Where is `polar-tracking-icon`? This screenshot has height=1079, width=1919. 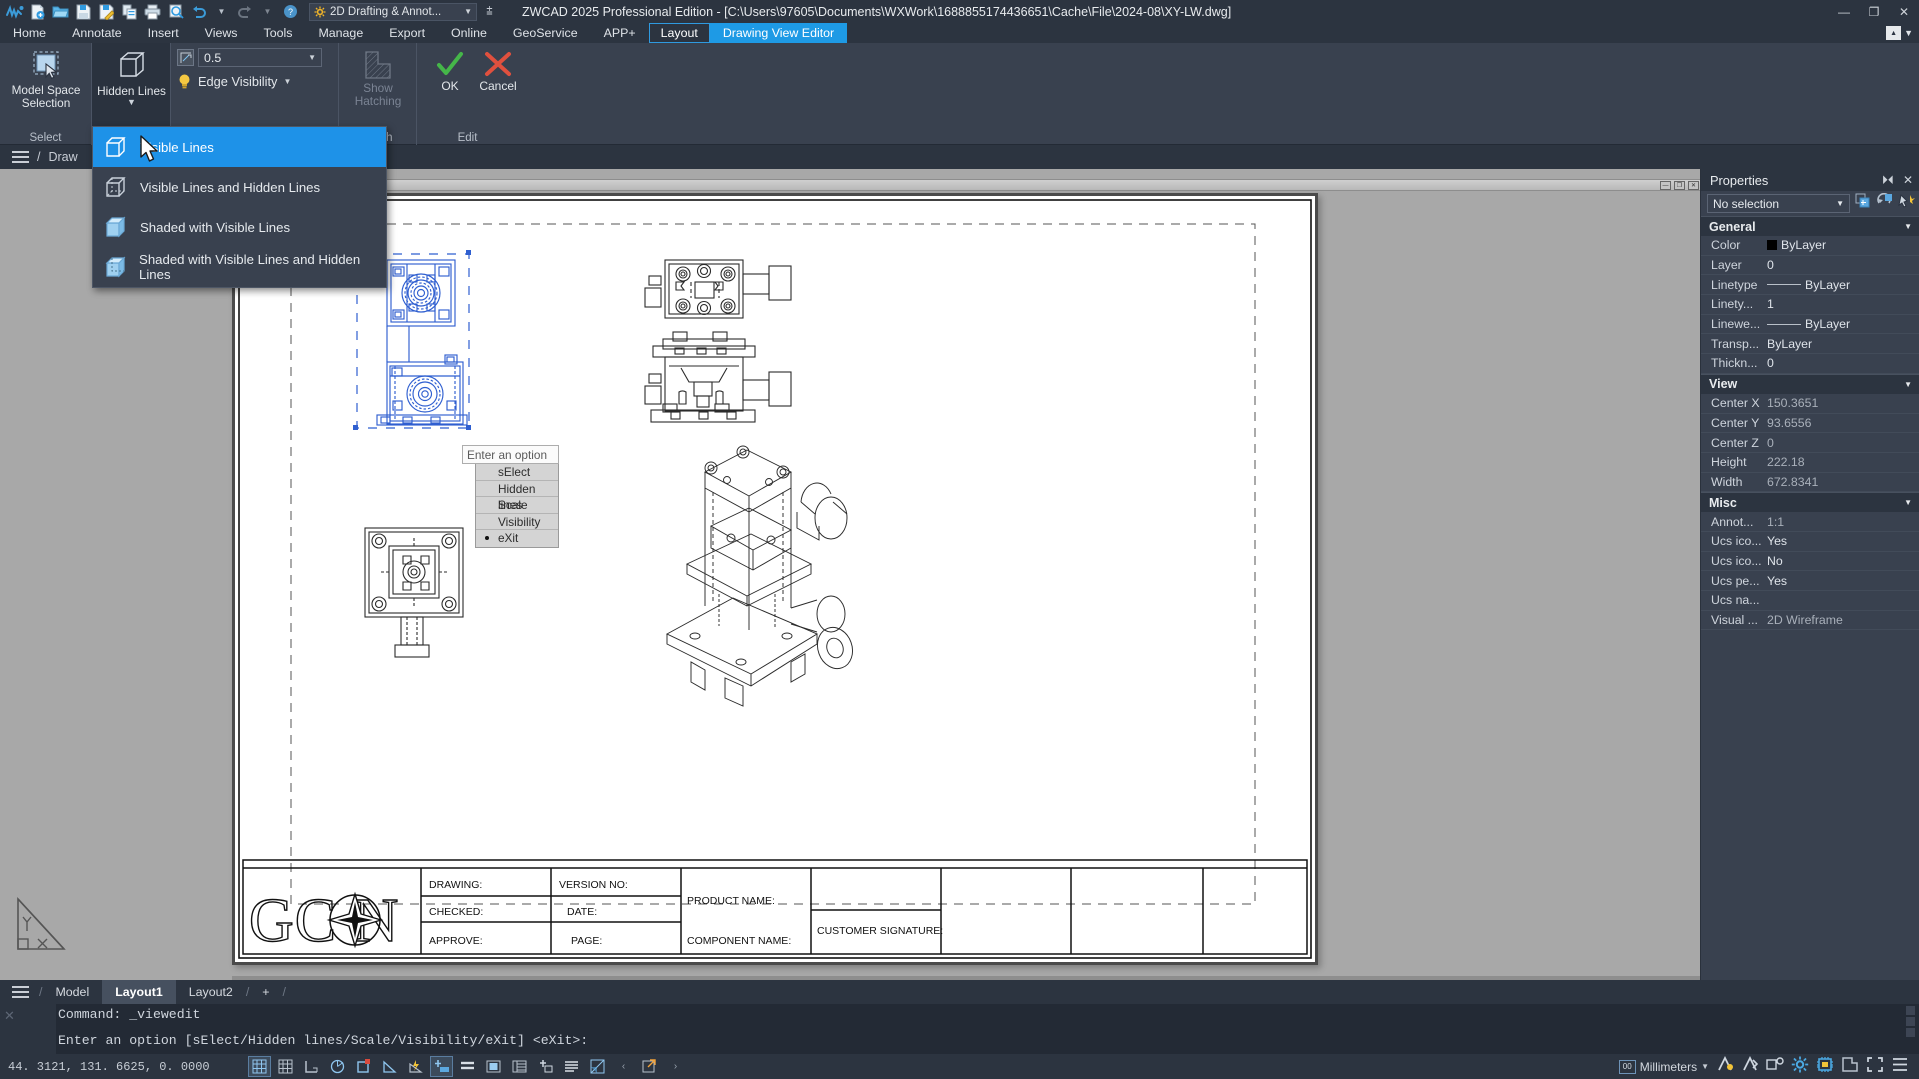 polar-tracking-icon is located at coordinates (337, 1066).